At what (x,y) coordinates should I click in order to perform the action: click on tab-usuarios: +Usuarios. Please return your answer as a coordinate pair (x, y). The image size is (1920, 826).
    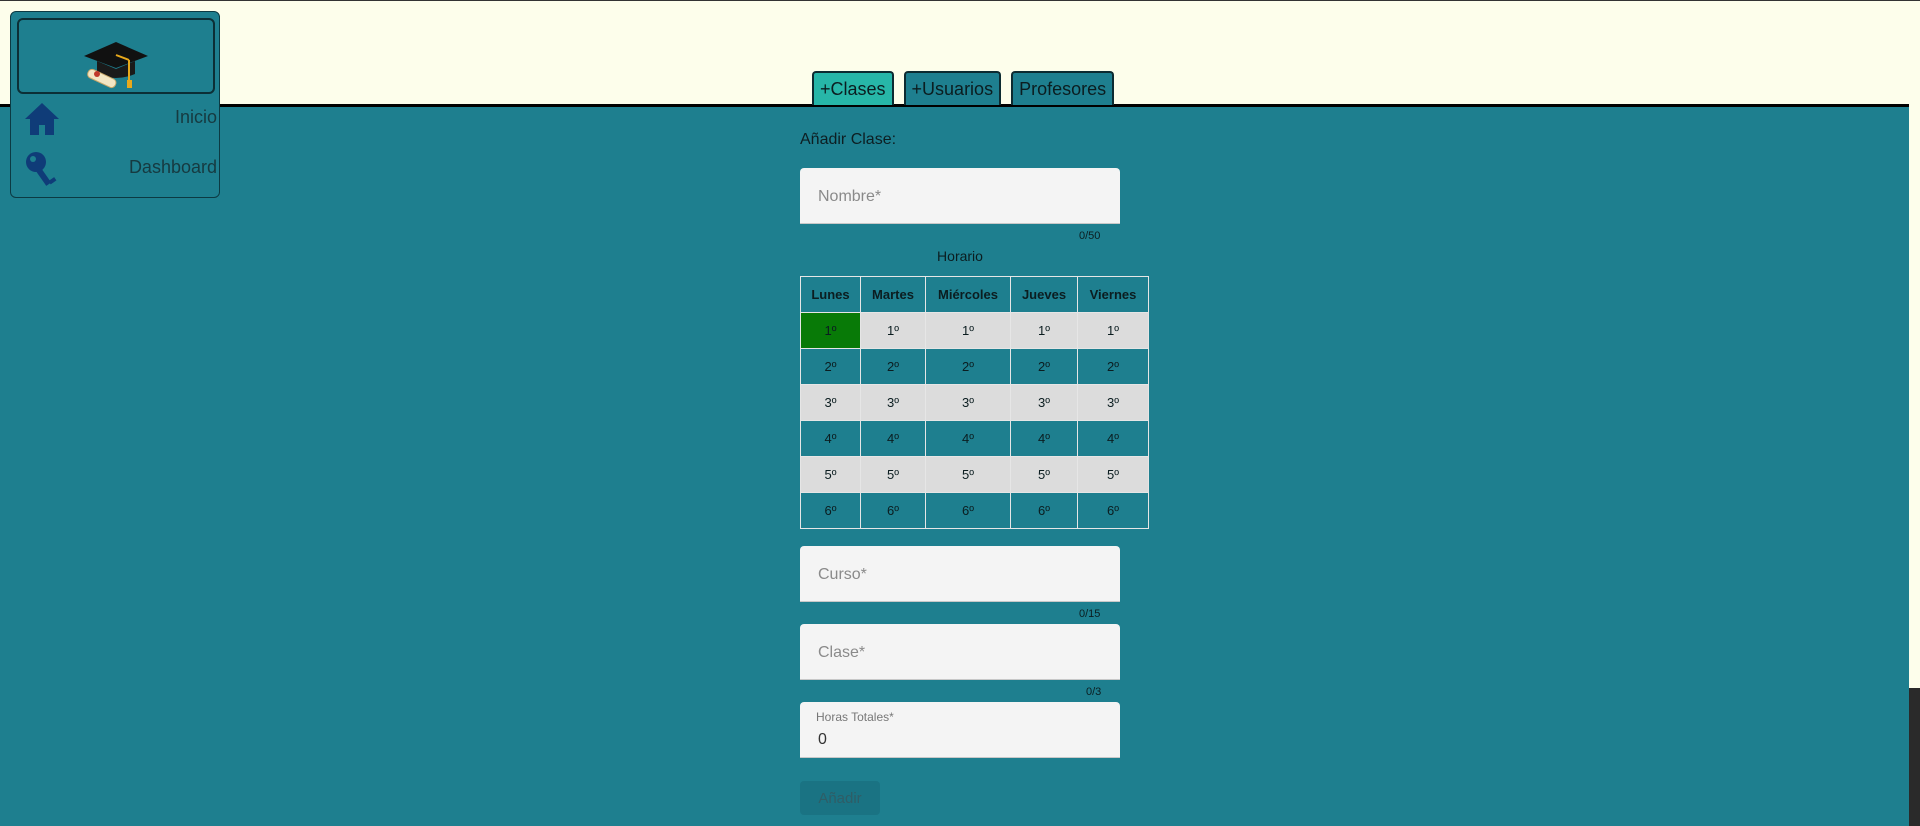
    Looking at the image, I should click on (952, 88).